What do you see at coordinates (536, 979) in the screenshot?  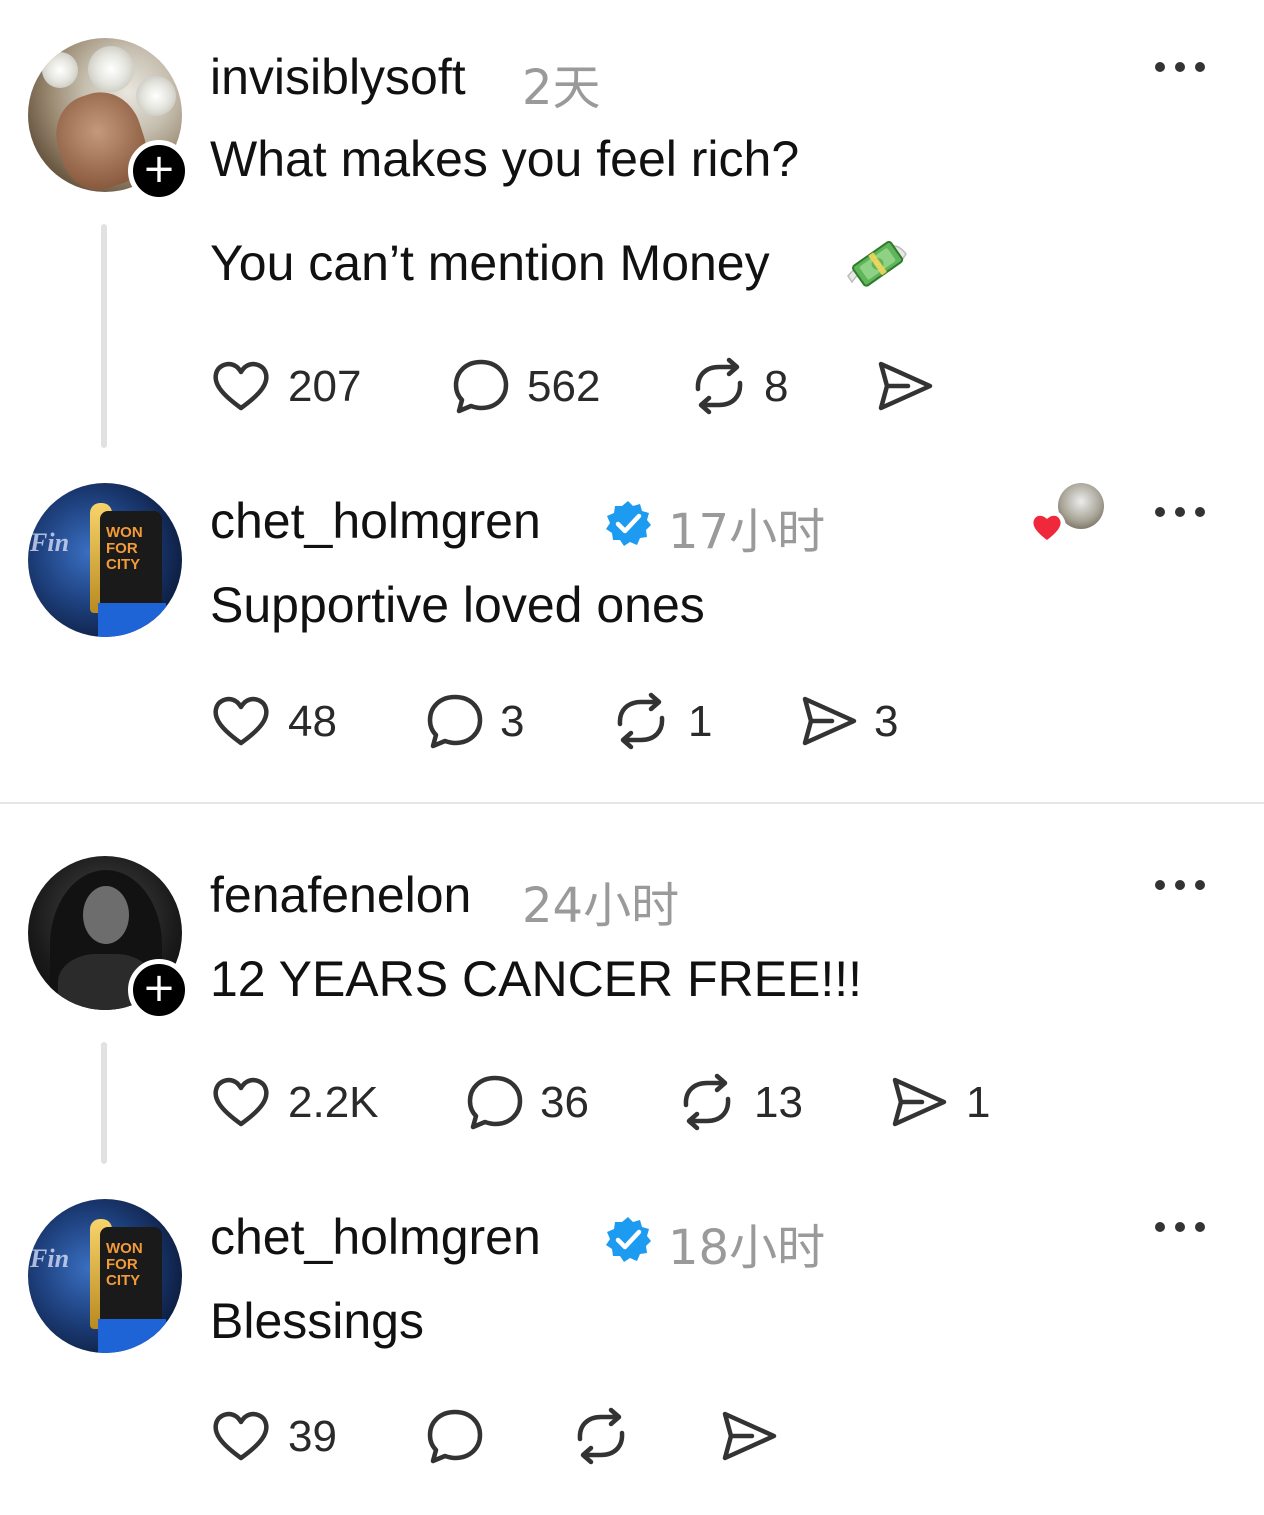 I see `post-text-line: 12 YEARS CANCER FREE!!!` at bounding box center [536, 979].